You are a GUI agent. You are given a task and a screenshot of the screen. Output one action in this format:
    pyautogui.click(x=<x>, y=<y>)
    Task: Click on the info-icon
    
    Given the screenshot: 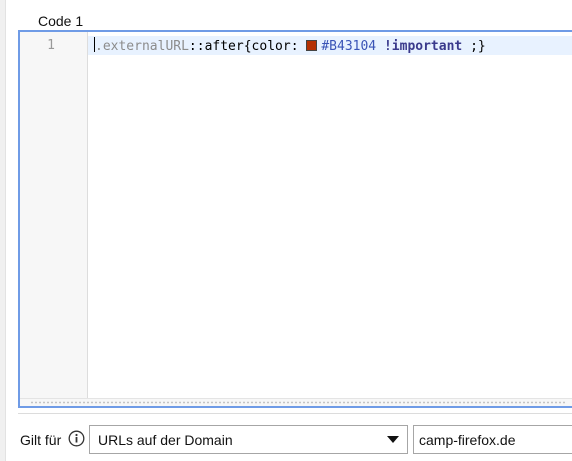 What is the action you would take?
    pyautogui.click(x=76, y=438)
    